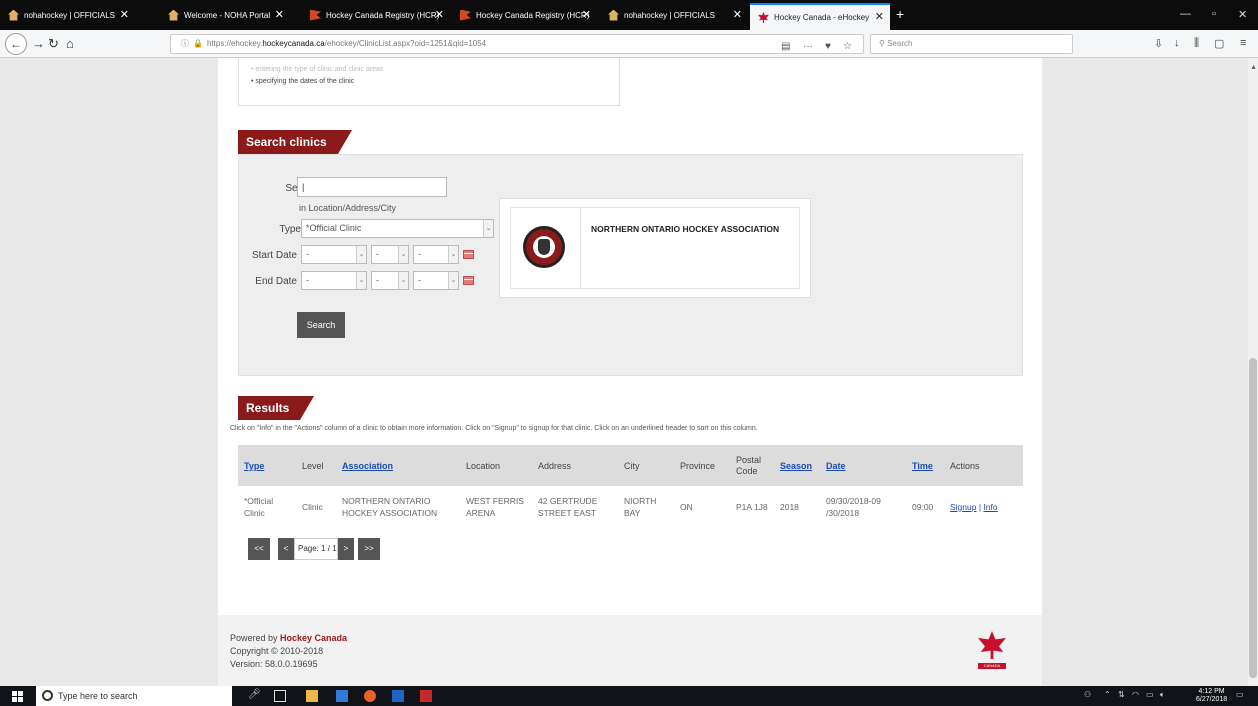 The width and height of the screenshot is (1258, 706). Describe the element at coordinates (372, 187) in the screenshot. I see `search-input: |` at that location.